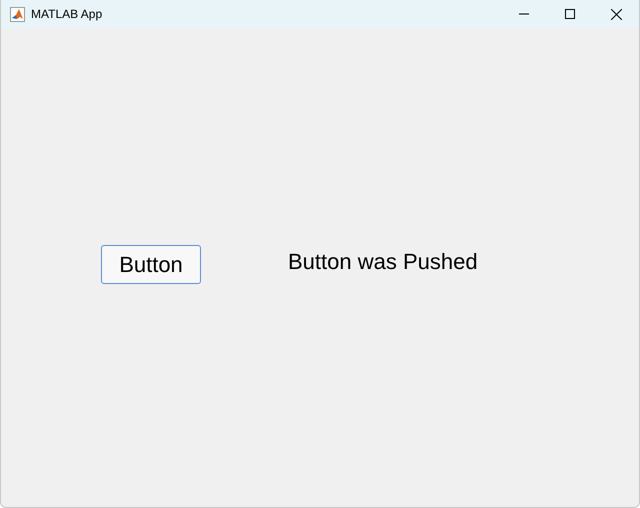 The image size is (640, 508). What do you see at coordinates (17, 14) in the screenshot?
I see `app-logo-icon` at bounding box center [17, 14].